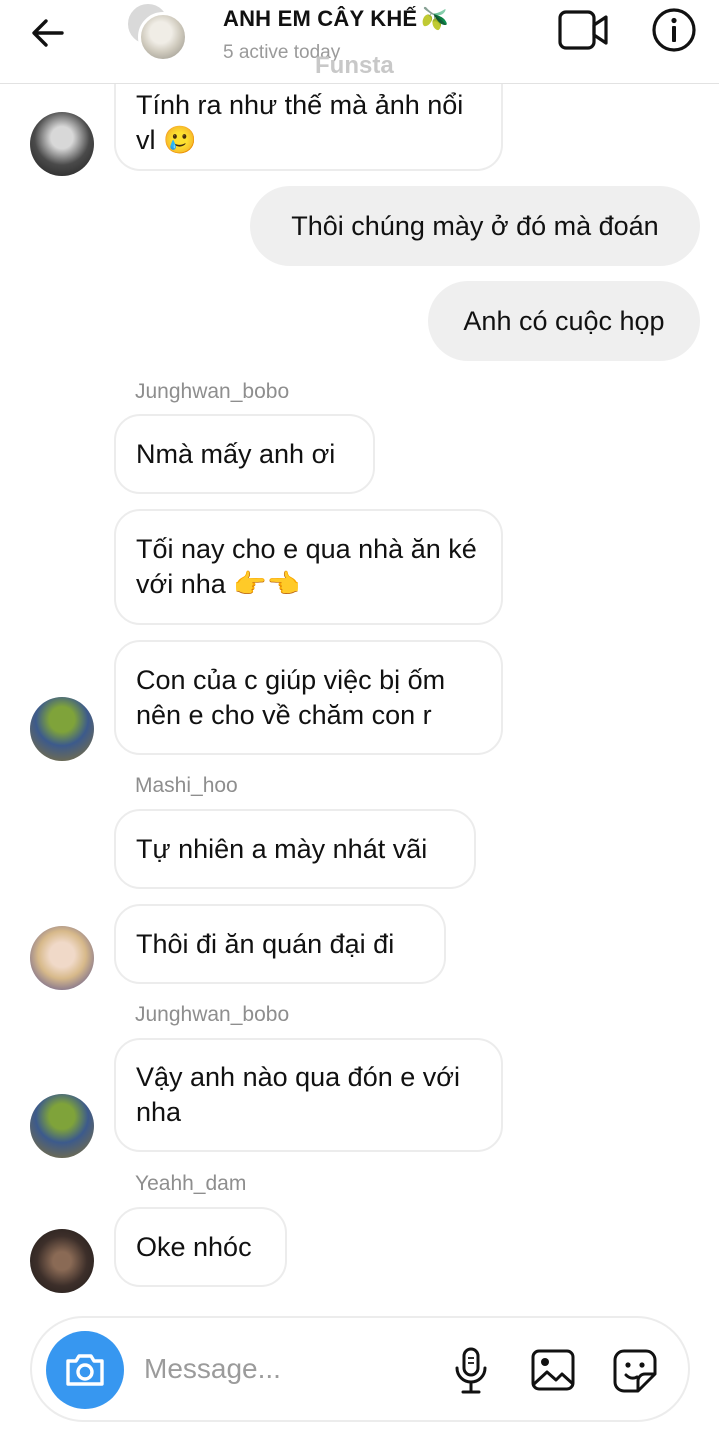  I want to click on microphone-button, so click(471, 1371).